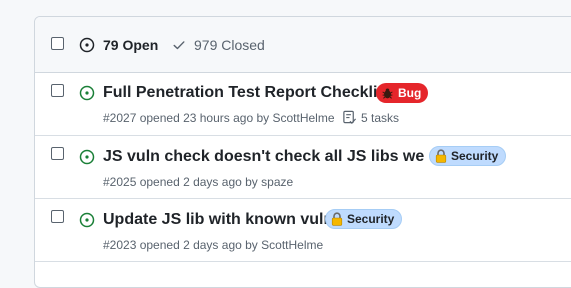  I want to click on issue-meta: #2023 opened 2 days ago by ScottHelme, so click(213, 245).